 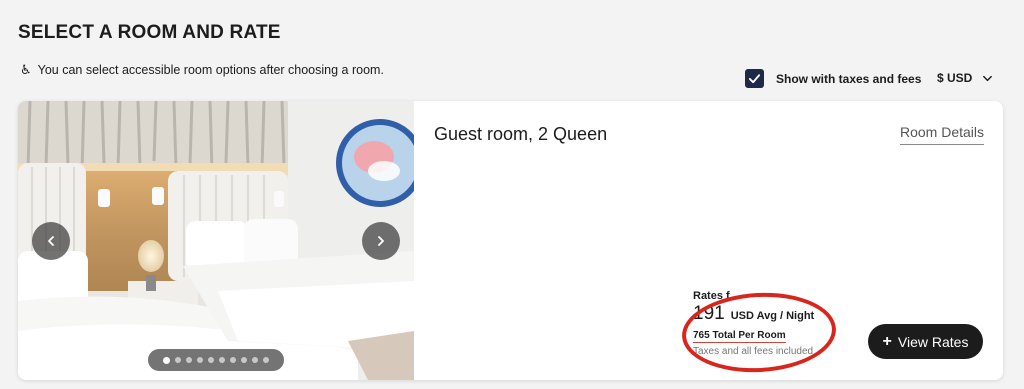 I want to click on plus-icon: +, so click(x=887, y=341).